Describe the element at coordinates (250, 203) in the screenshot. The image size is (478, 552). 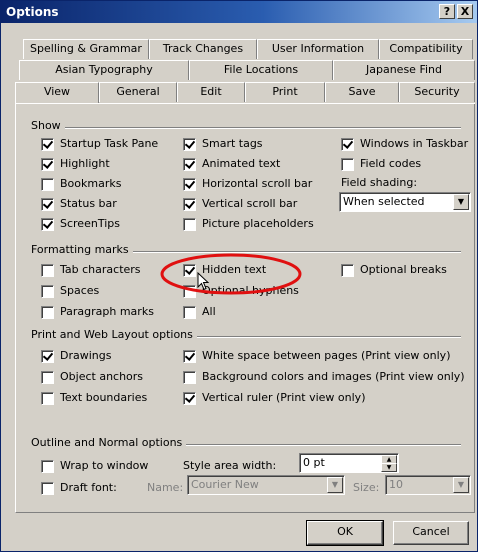
I see `checkbox-label: Vertical scroll bar` at that location.